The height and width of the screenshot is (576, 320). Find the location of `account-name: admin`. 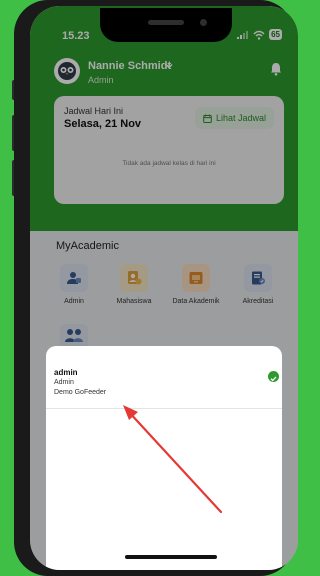

account-name: admin is located at coordinates (66, 372).